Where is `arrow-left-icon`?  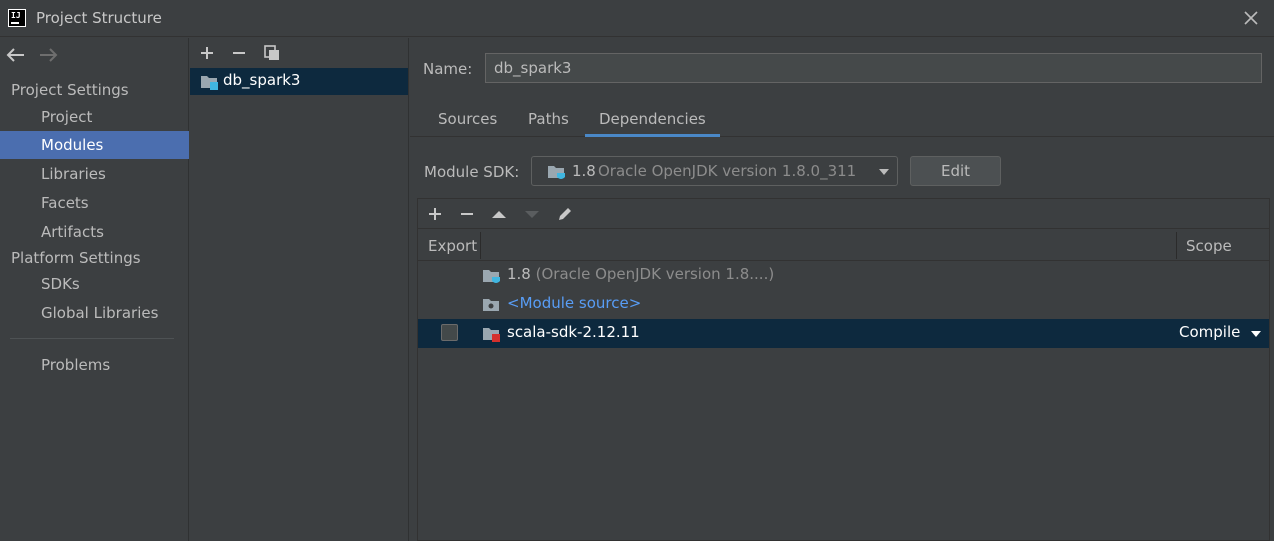
arrow-left-icon is located at coordinates (16, 55).